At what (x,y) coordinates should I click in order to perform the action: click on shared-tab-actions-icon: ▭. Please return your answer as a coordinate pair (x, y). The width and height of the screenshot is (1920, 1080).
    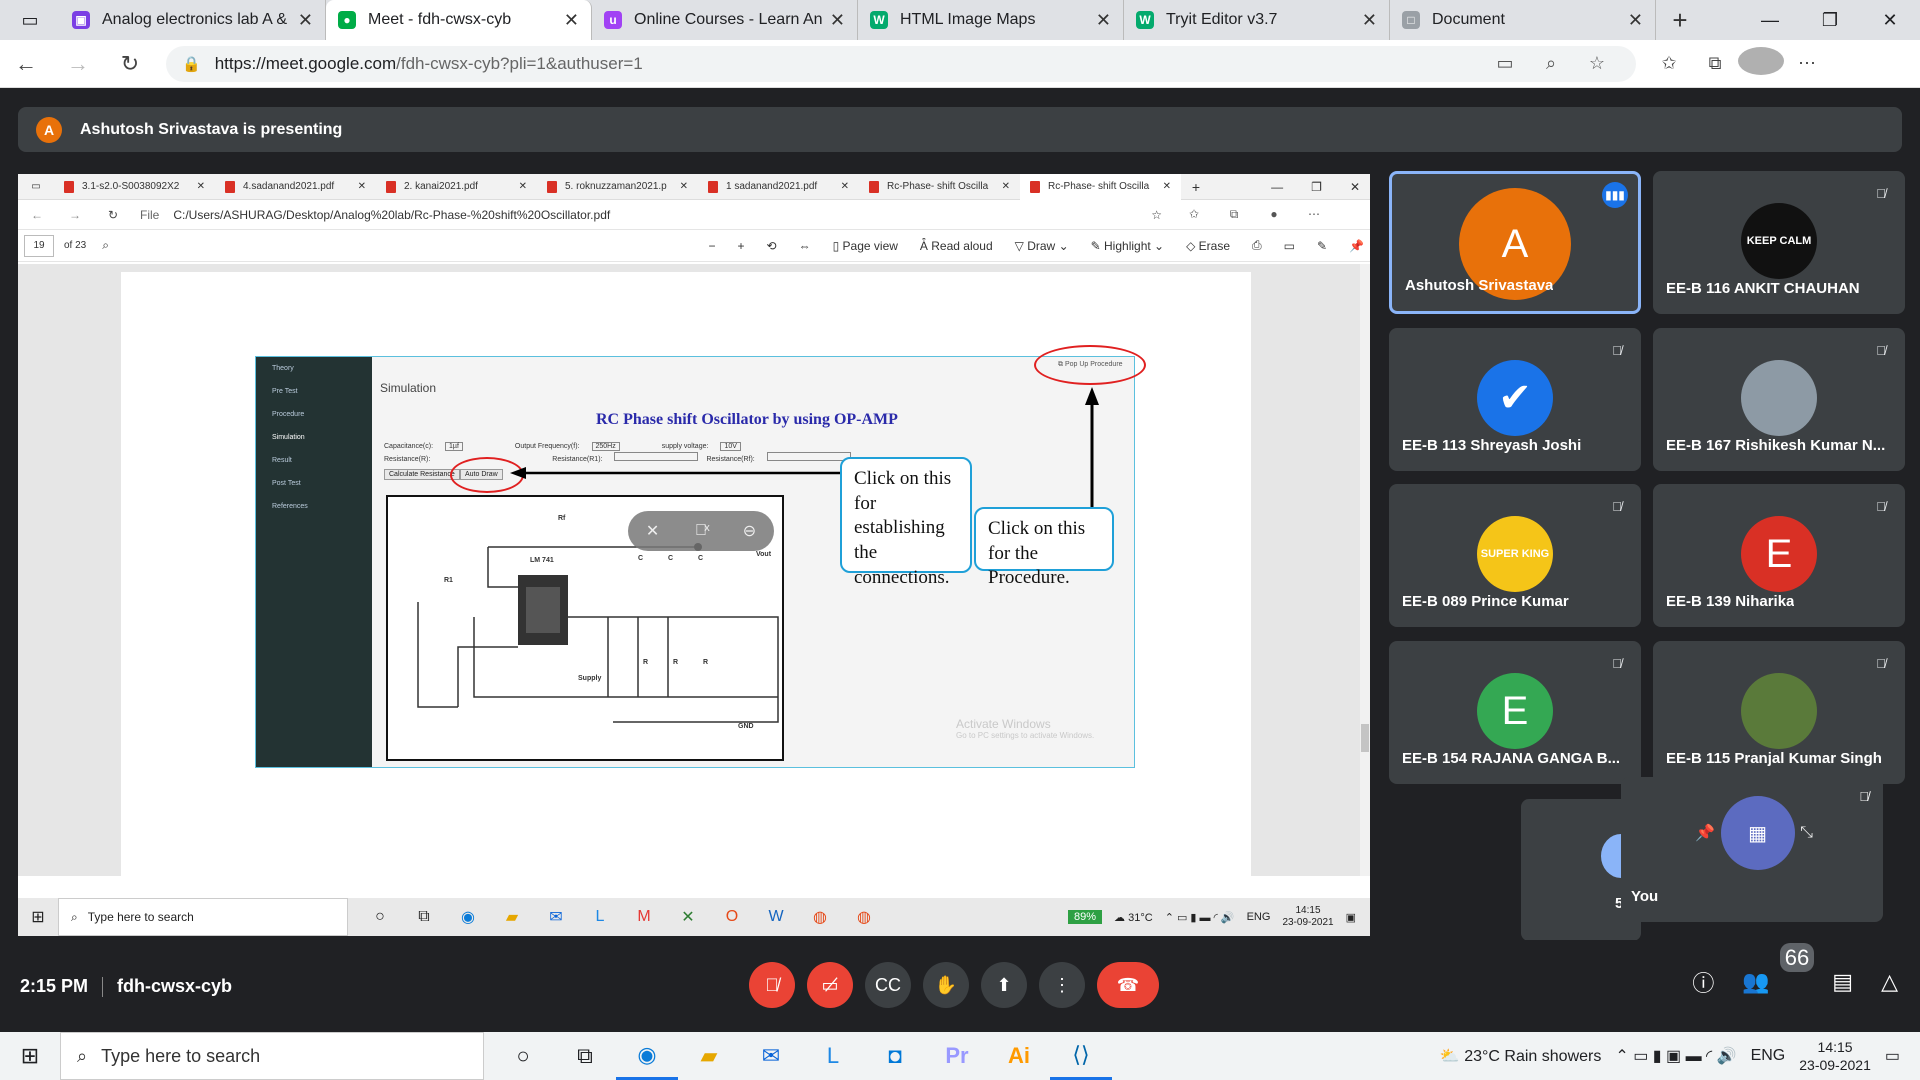
    Looking at the image, I should click on (36, 186).